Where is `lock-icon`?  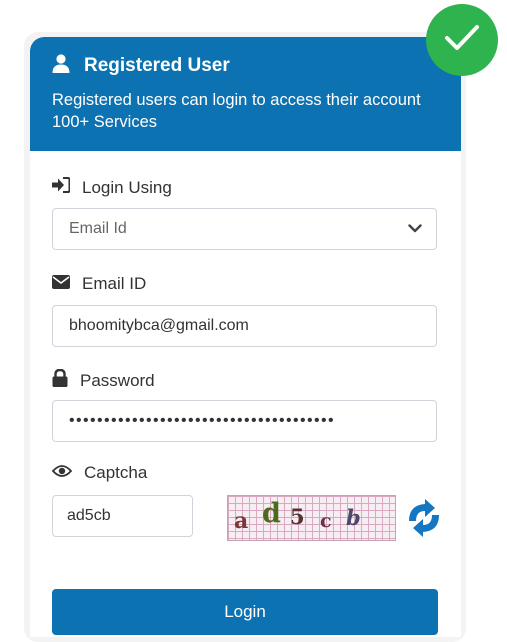 lock-icon is located at coordinates (60, 380).